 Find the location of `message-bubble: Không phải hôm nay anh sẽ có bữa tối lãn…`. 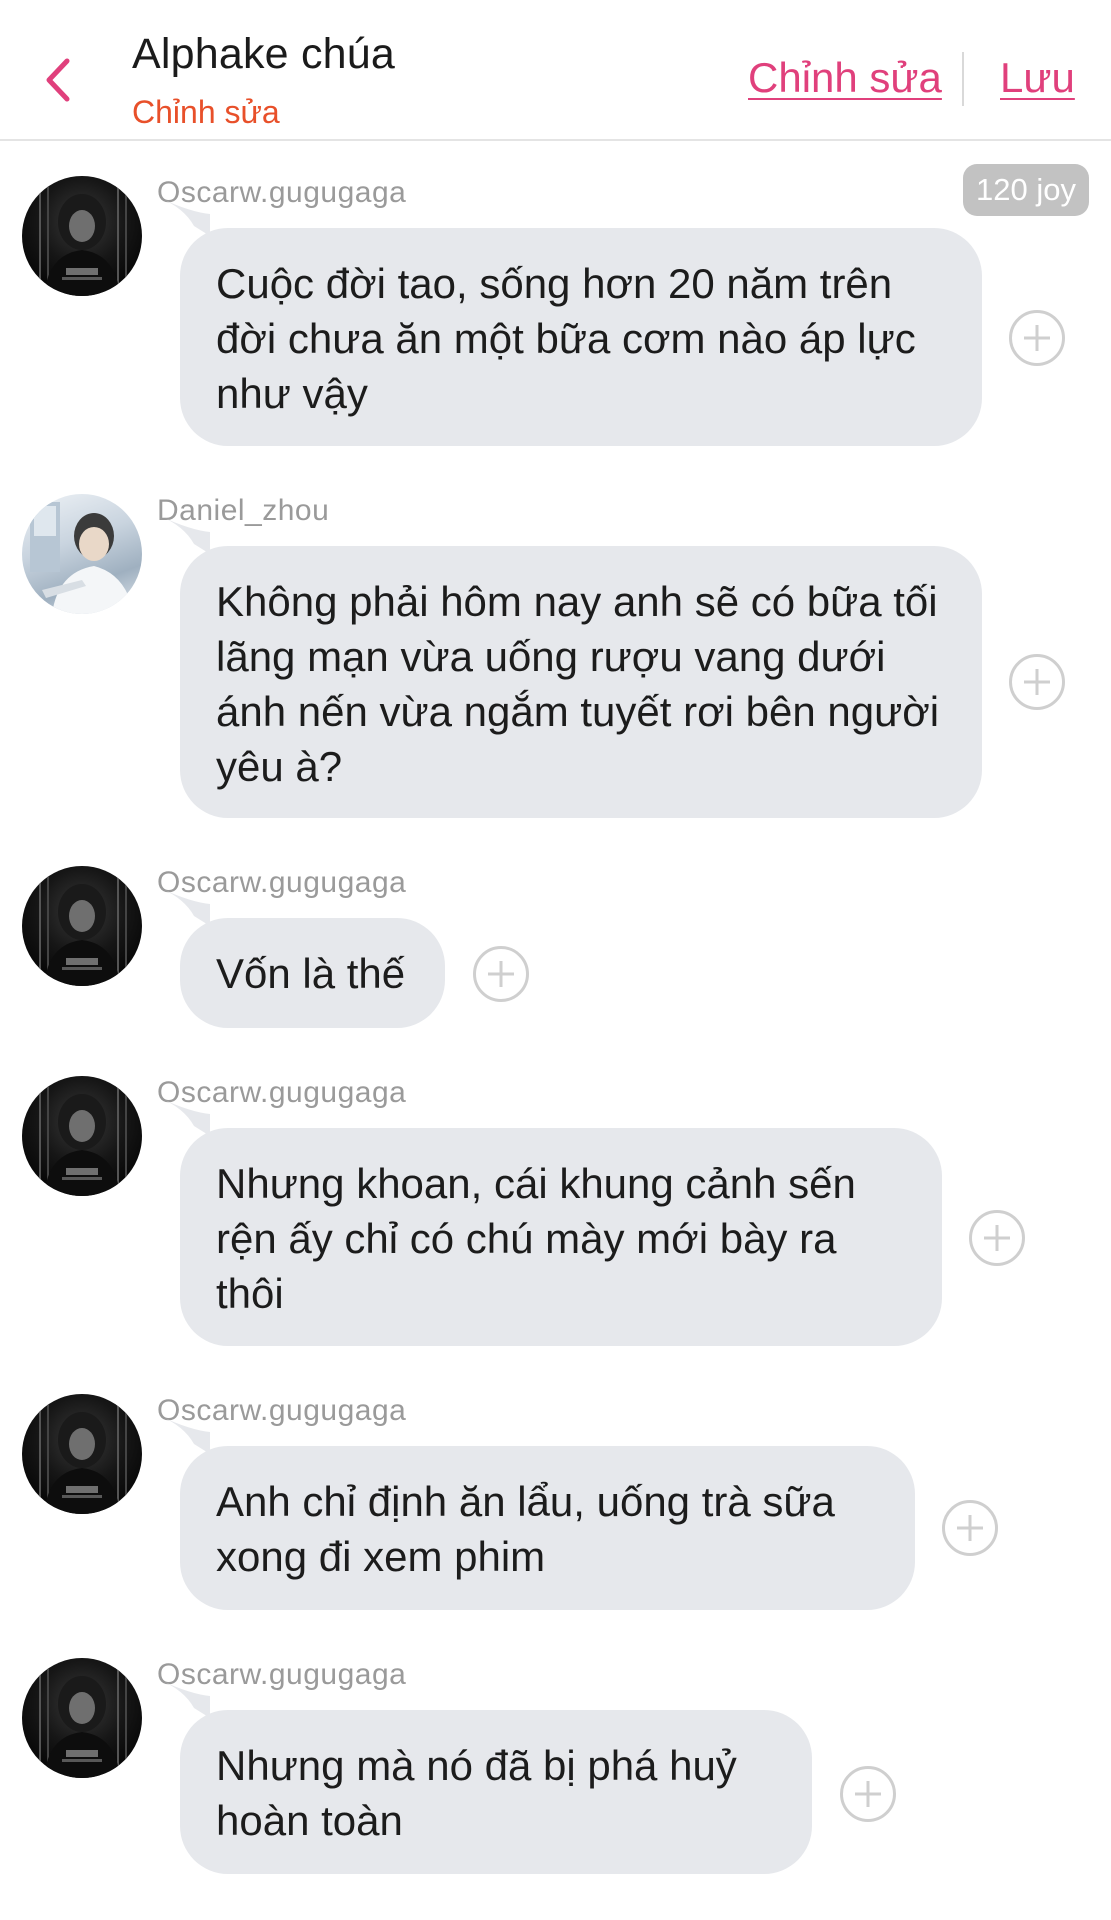

message-bubble: Không phải hôm nay anh sẽ có bữa tối lãn… is located at coordinates (581, 682).